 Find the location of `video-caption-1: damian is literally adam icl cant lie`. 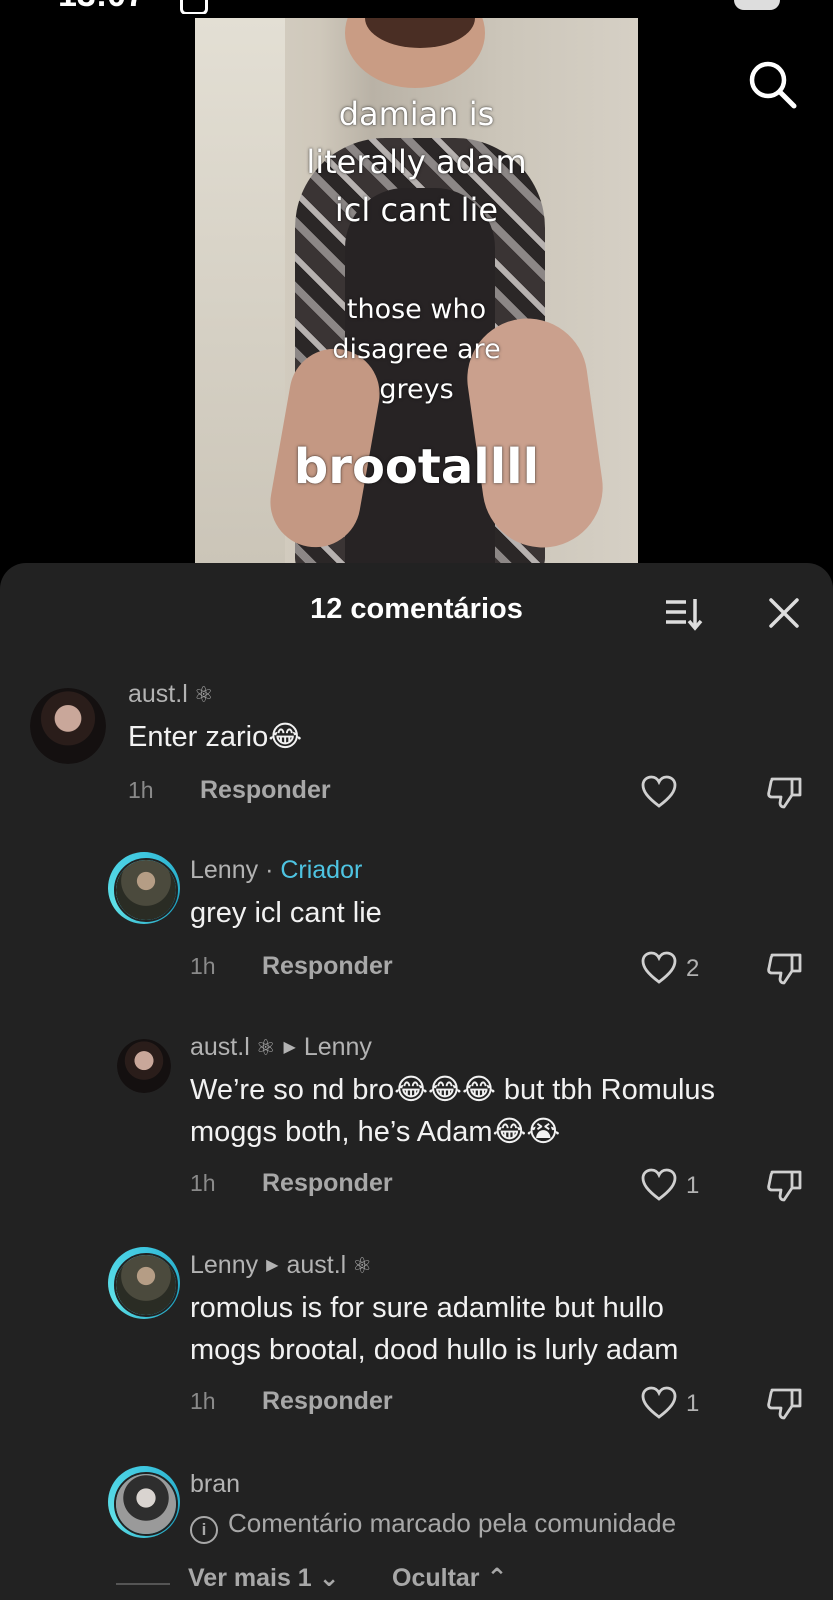

video-caption-1: damian is literally adam icl cant lie is located at coordinates (416, 162).